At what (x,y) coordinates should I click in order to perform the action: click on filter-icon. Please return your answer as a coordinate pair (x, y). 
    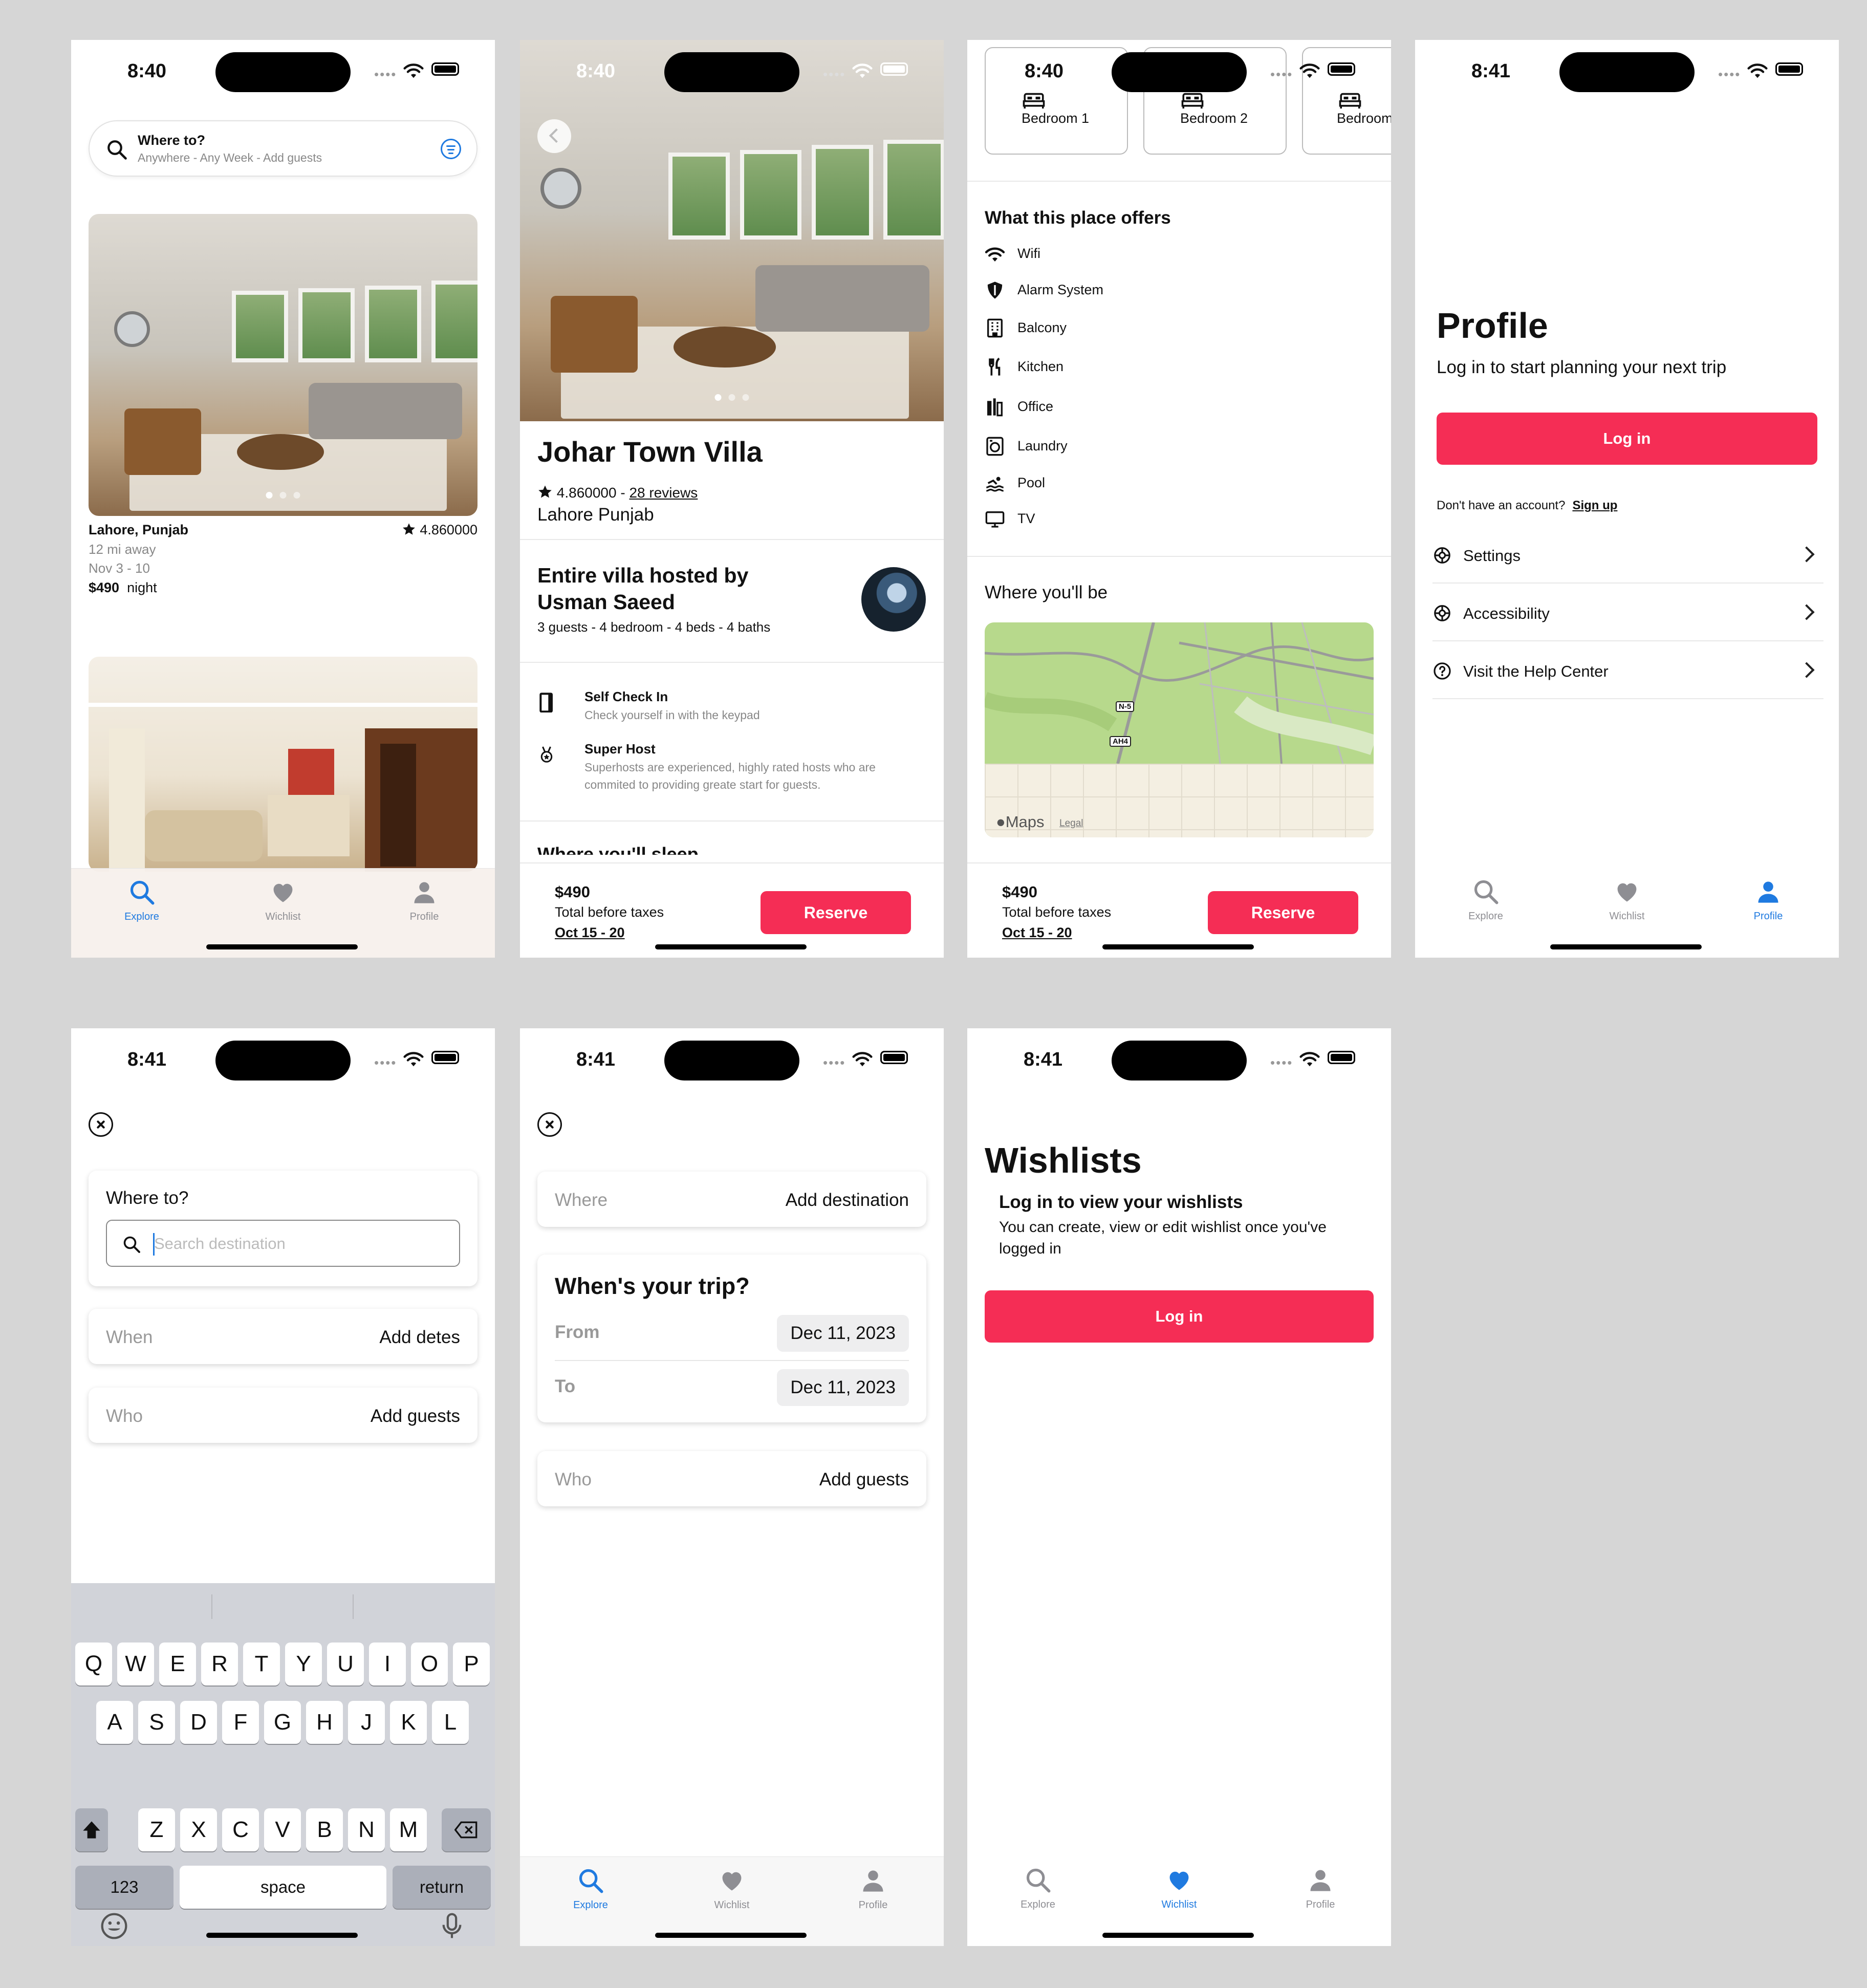
    Looking at the image, I should click on (451, 149).